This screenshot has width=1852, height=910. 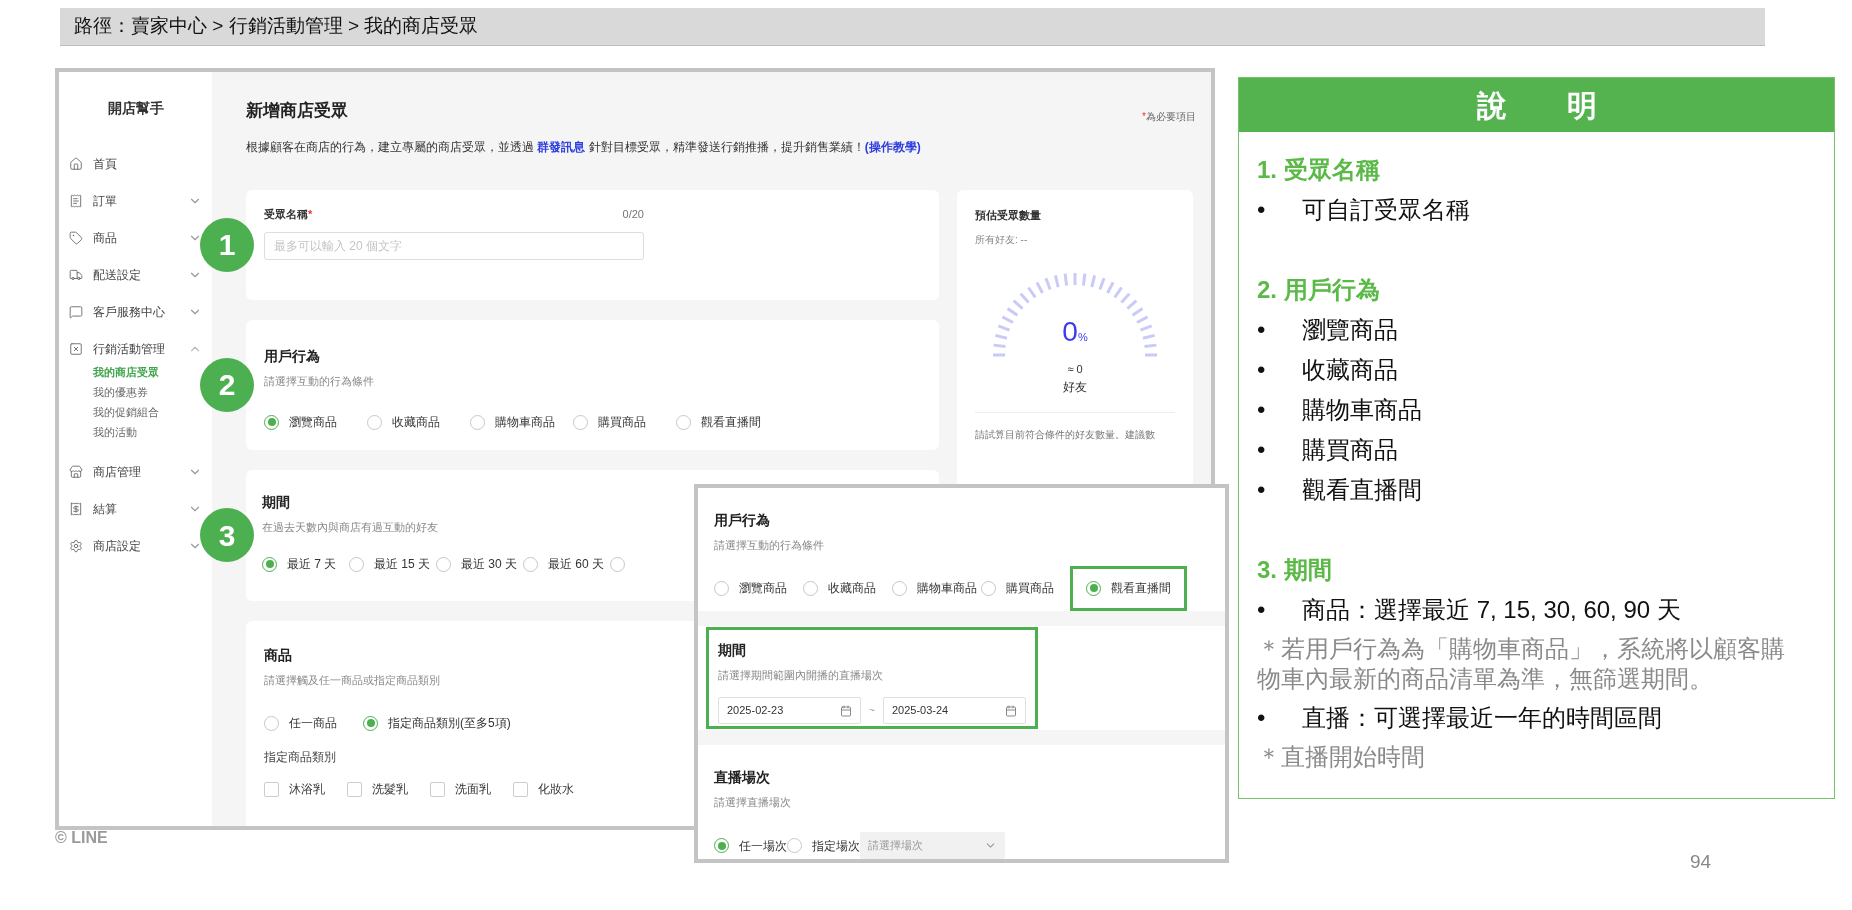 What do you see at coordinates (1386, 210) in the screenshot?
I see `bullet-text: 可自訂受眾名稱` at bounding box center [1386, 210].